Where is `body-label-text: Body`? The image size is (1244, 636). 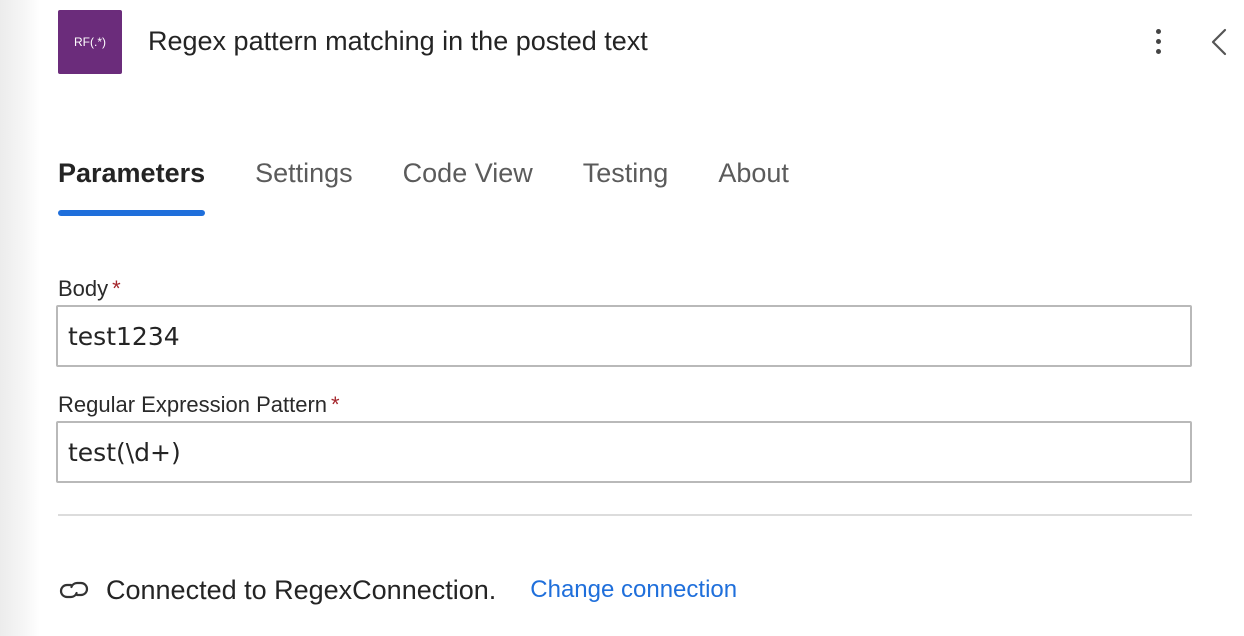 body-label-text: Body is located at coordinates (83, 288).